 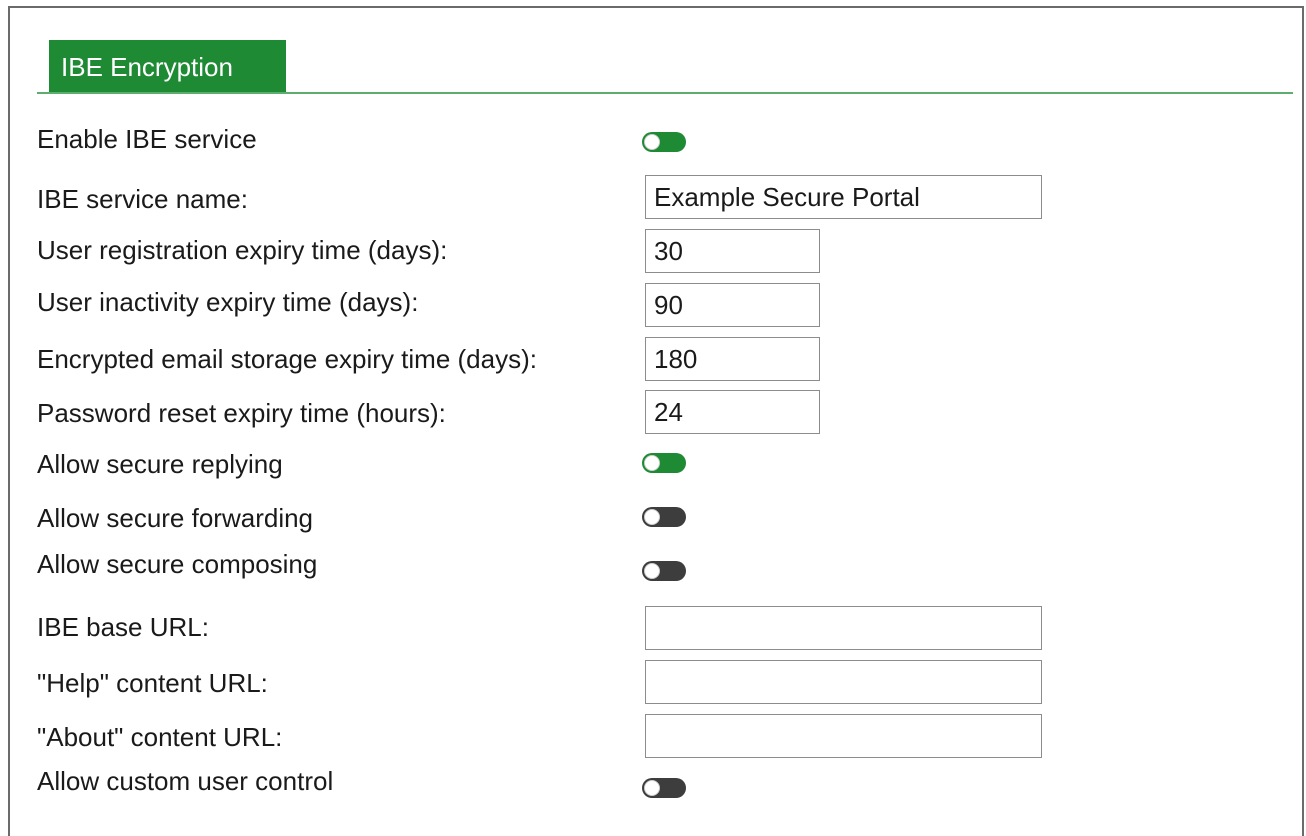 I want to click on storage-expiry-input, so click(x=732, y=359).